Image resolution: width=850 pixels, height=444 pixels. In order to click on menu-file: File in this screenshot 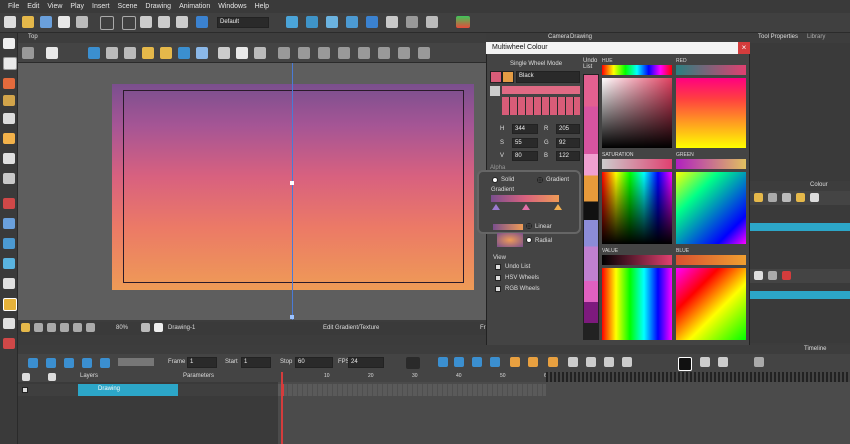, I will do `click(13, 6)`.